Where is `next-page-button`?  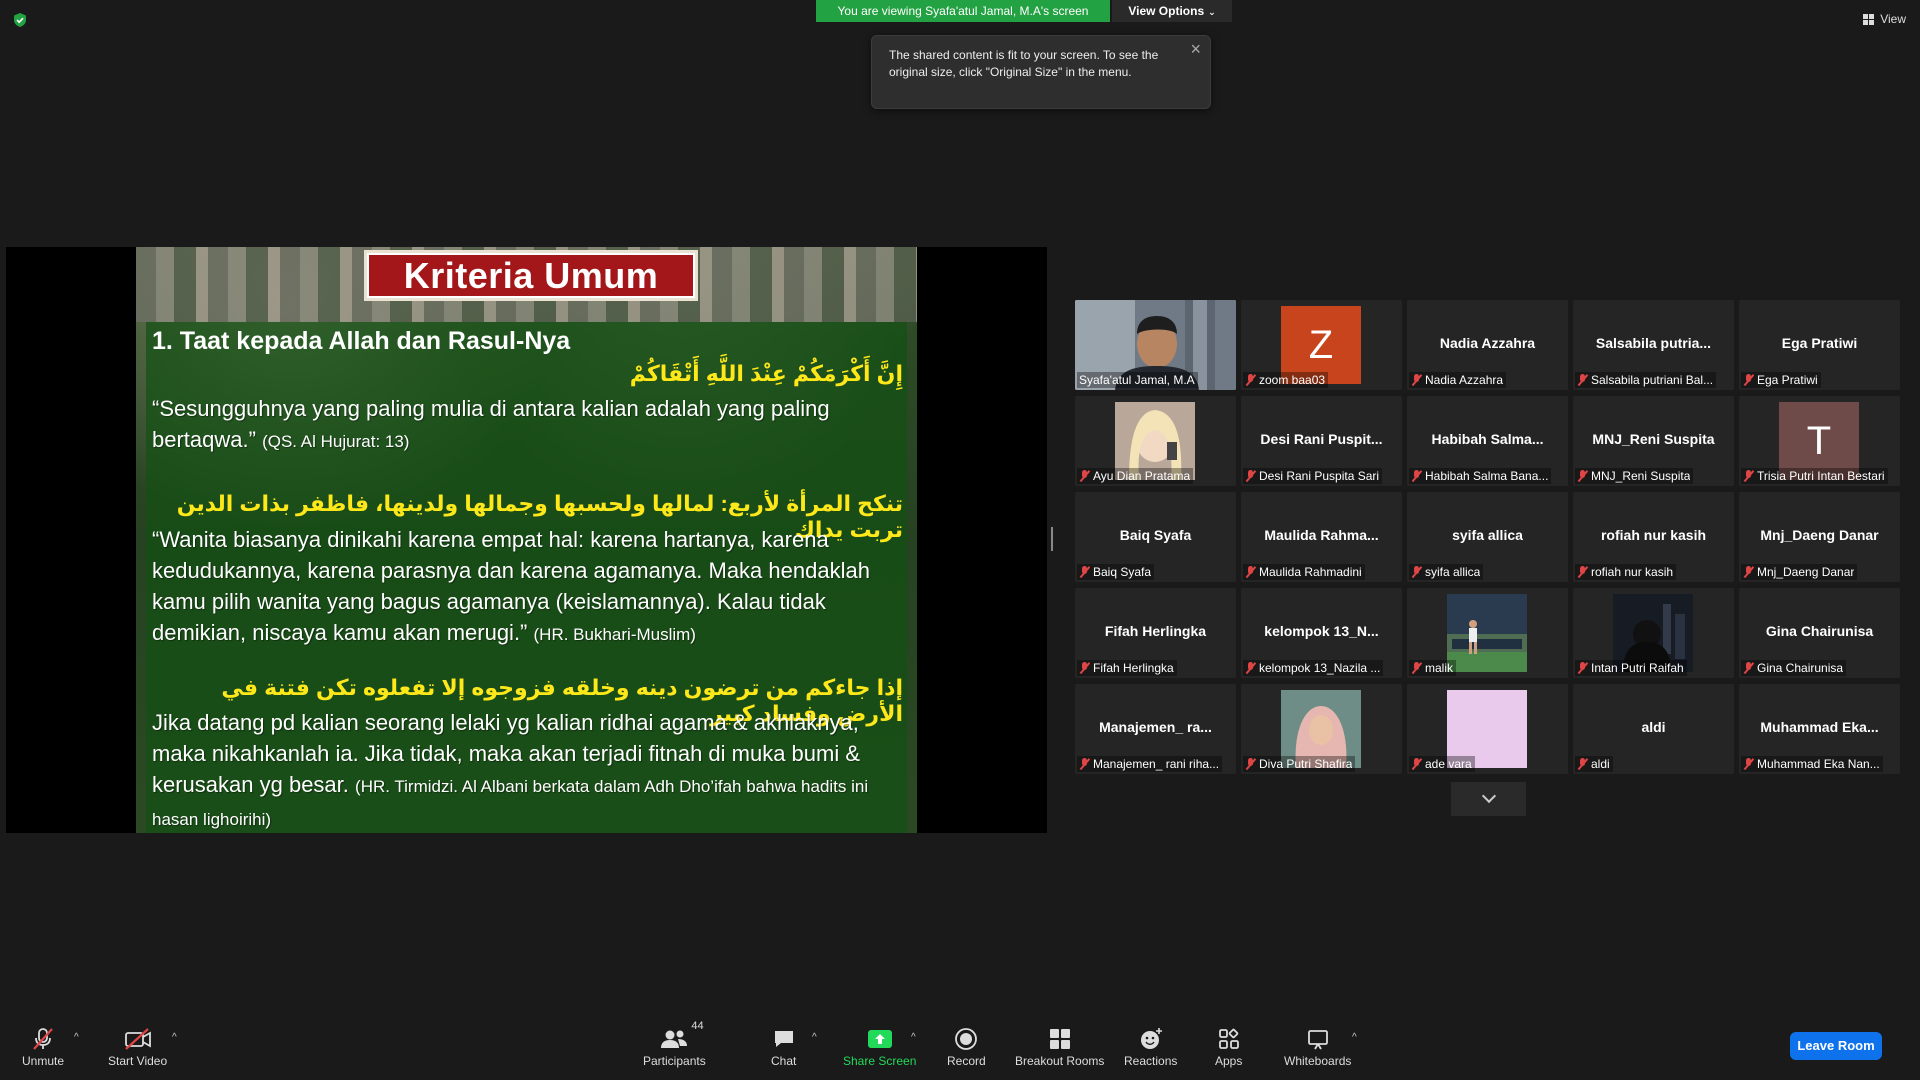
next-page-button is located at coordinates (1488, 799).